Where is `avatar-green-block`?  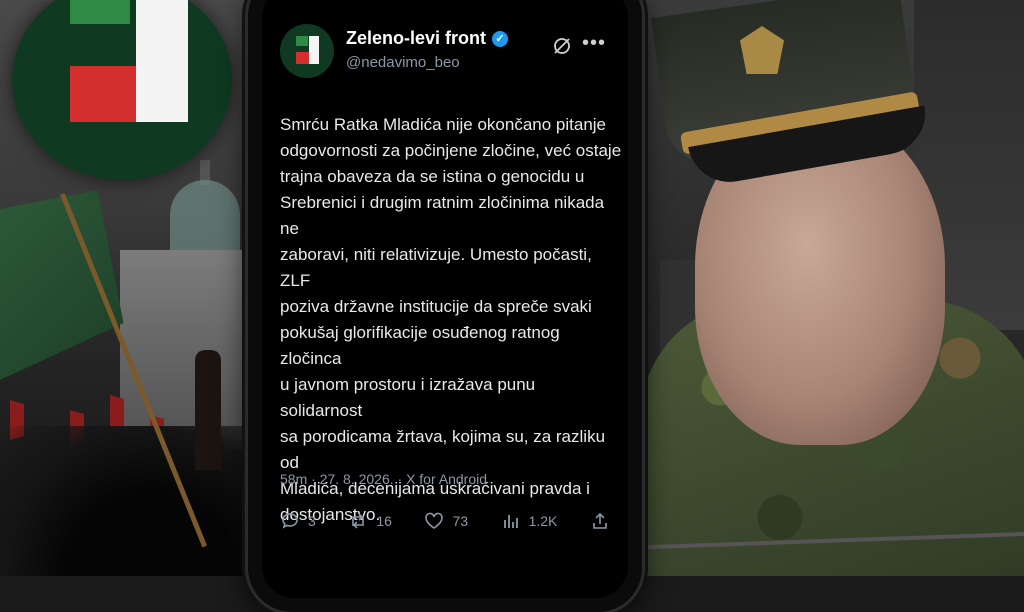 avatar-green-block is located at coordinates (302, 41).